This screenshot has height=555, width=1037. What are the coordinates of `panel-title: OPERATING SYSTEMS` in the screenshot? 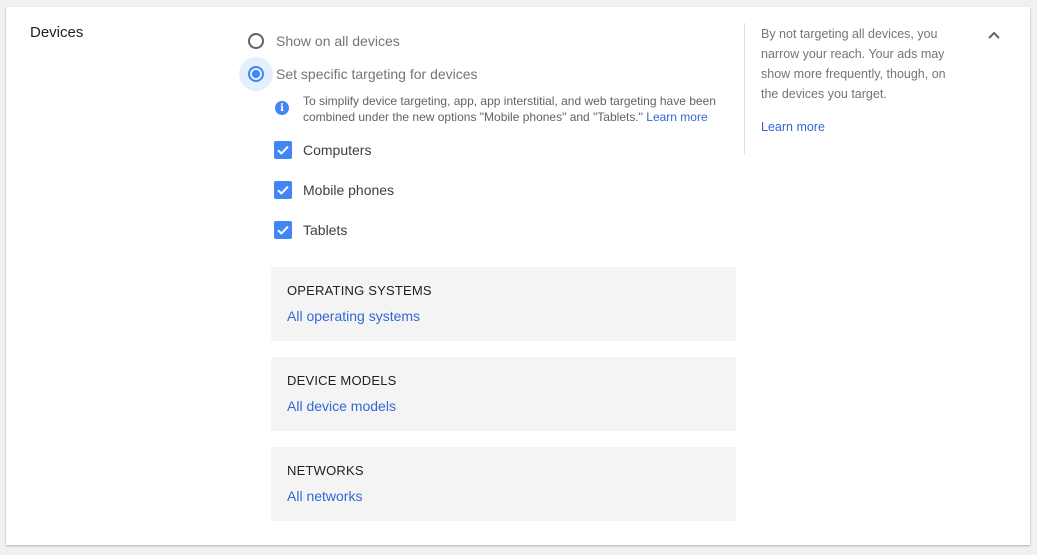 It's located at (359, 290).